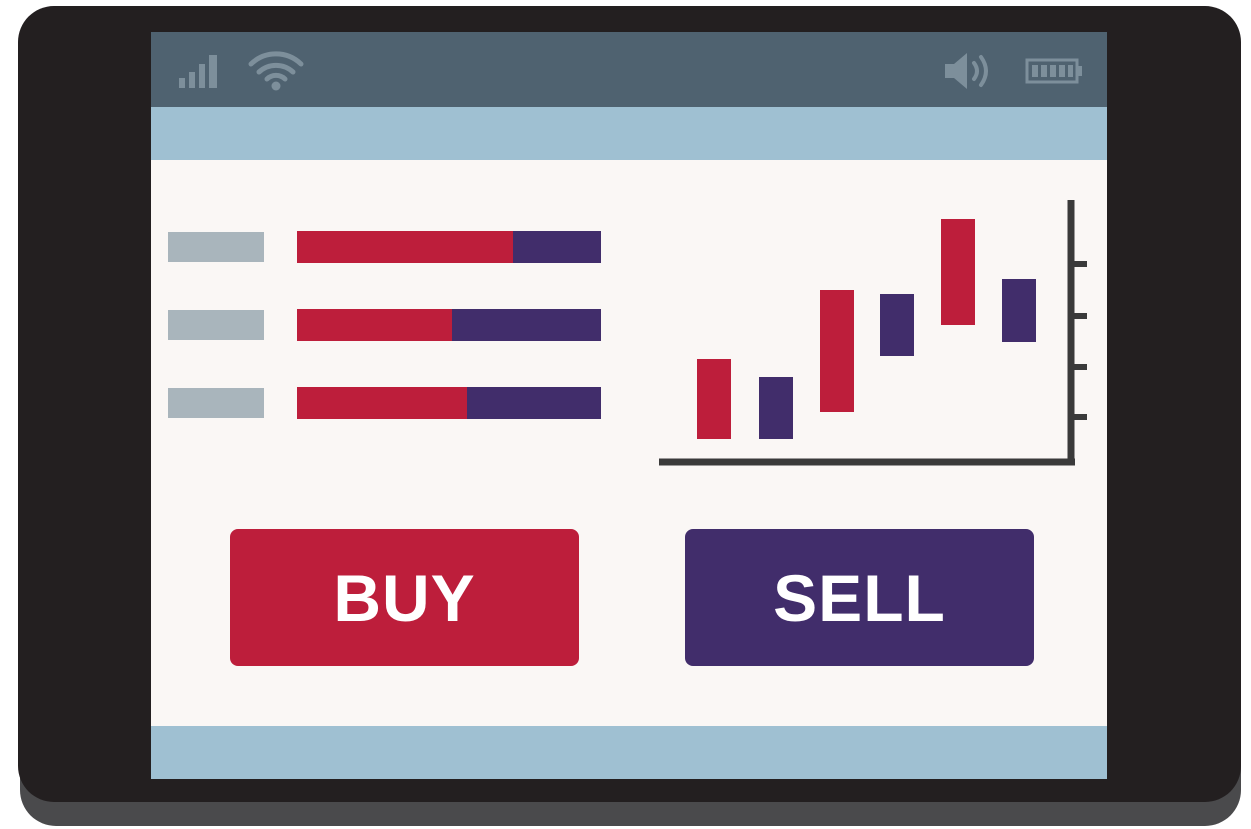 Image resolution: width=1251 pixels, height=829 pixels. What do you see at coordinates (276, 71) in the screenshot?
I see `wifi-icon` at bounding box center [276, 71].